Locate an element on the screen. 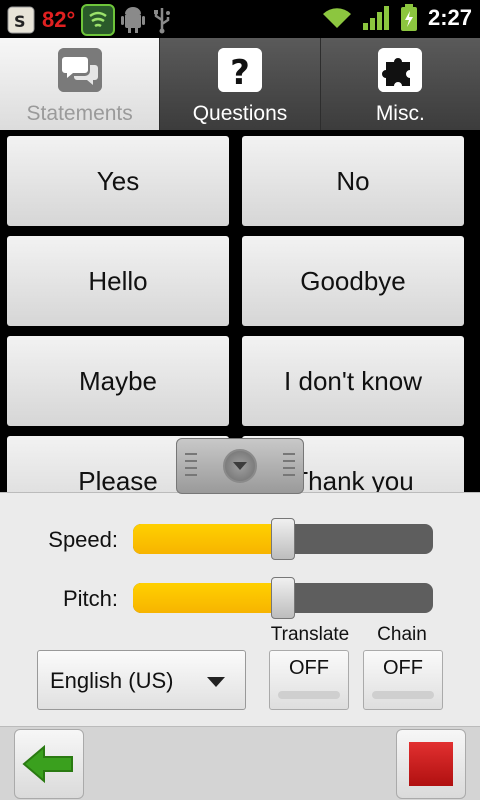 Image resolution: width=480 pixels, height=800 pixels. green-left-arrow-icon is located at coordinates (47, 764).